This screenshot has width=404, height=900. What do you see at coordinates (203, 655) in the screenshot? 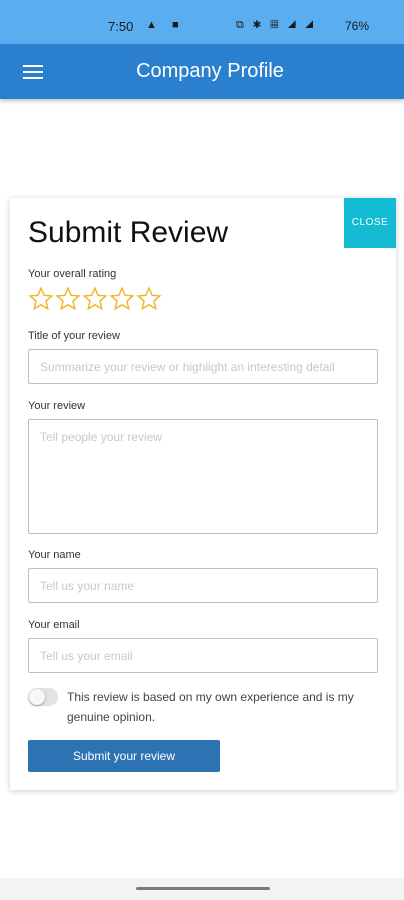
I see `email-input: Tell us your email` at bounding box center [203, 655].